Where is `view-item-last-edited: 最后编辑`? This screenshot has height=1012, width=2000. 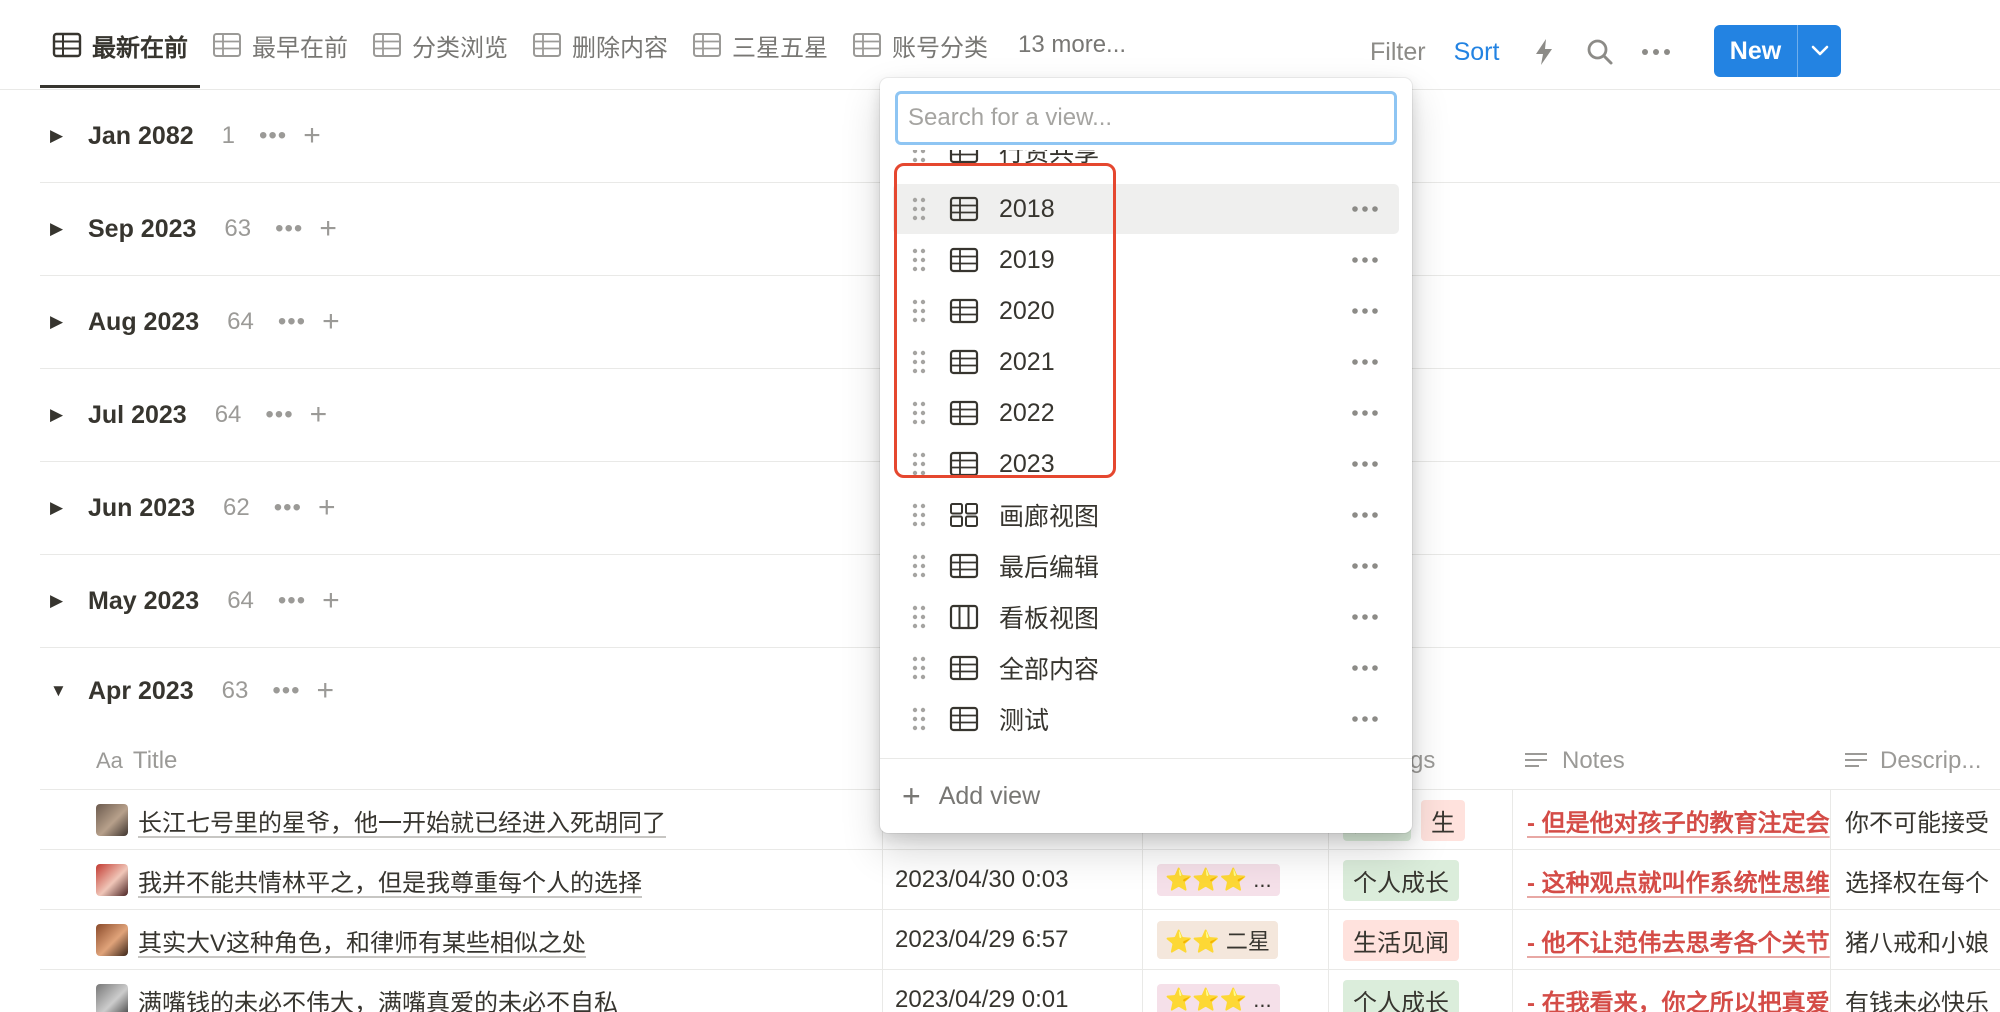
view-item-last-edited: 最后编辑 is located at coordinates (1146, 566).